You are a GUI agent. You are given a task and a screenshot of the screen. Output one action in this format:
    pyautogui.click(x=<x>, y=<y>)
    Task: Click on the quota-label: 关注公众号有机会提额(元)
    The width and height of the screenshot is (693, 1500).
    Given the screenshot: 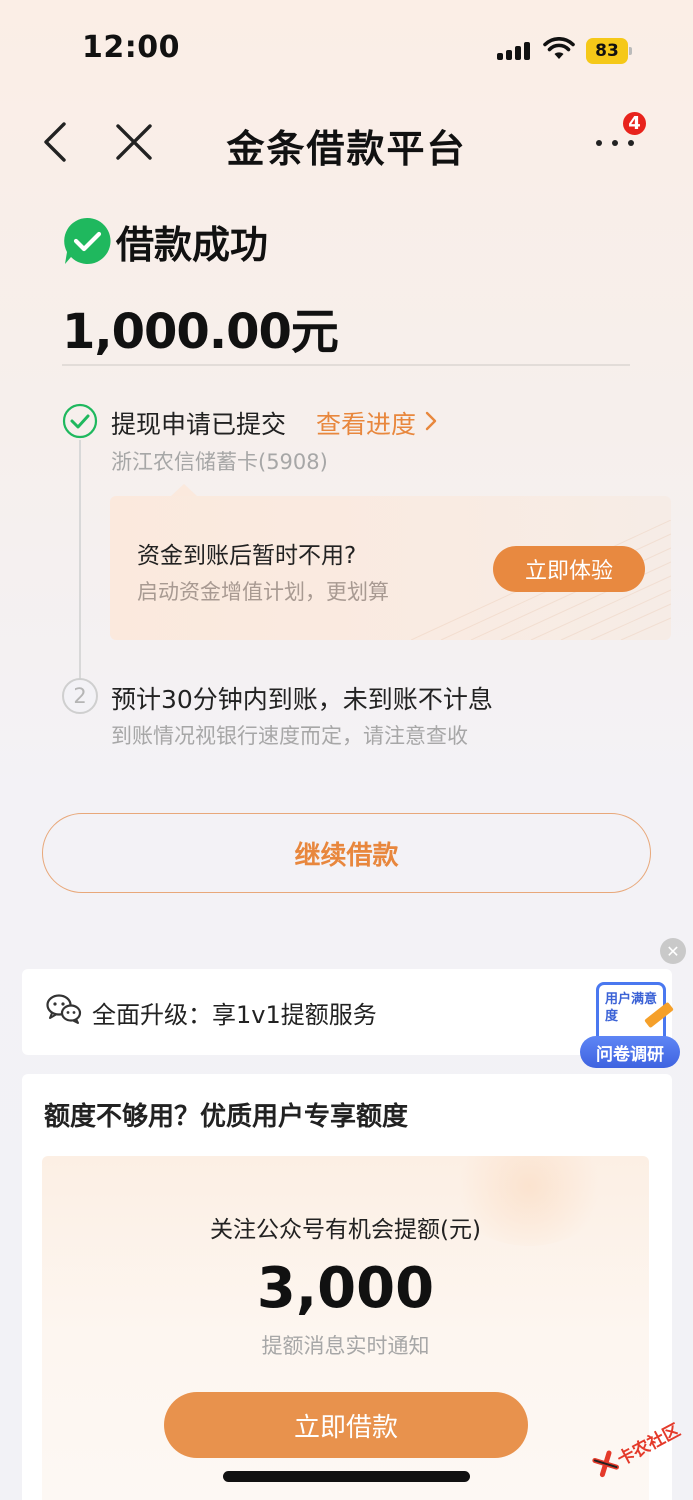 What is the action you would take?
    pyautogui.click(x=345, y=1230)
    